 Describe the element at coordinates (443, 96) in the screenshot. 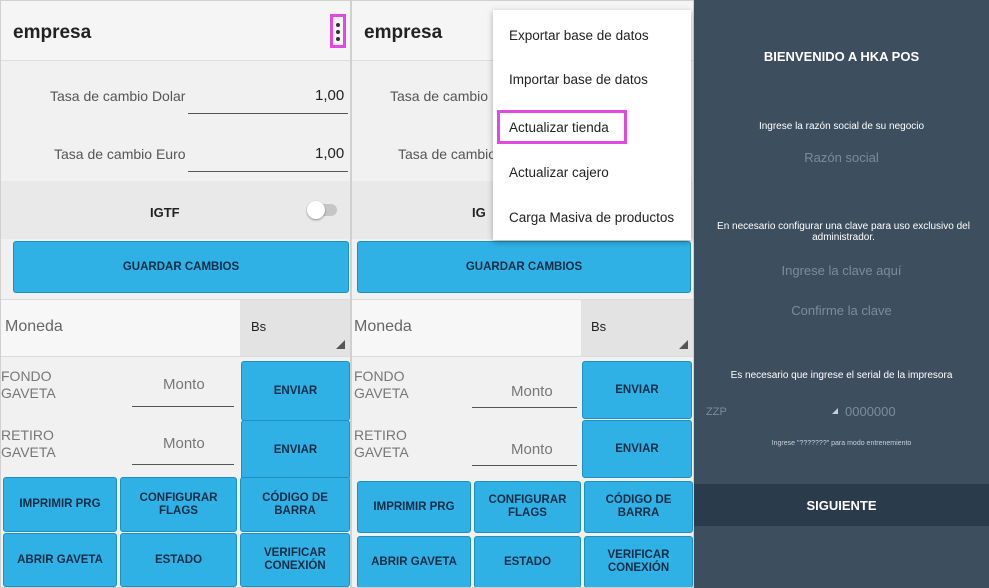

I see `rate-dollar-label: Tasa de cambio I` at that location.